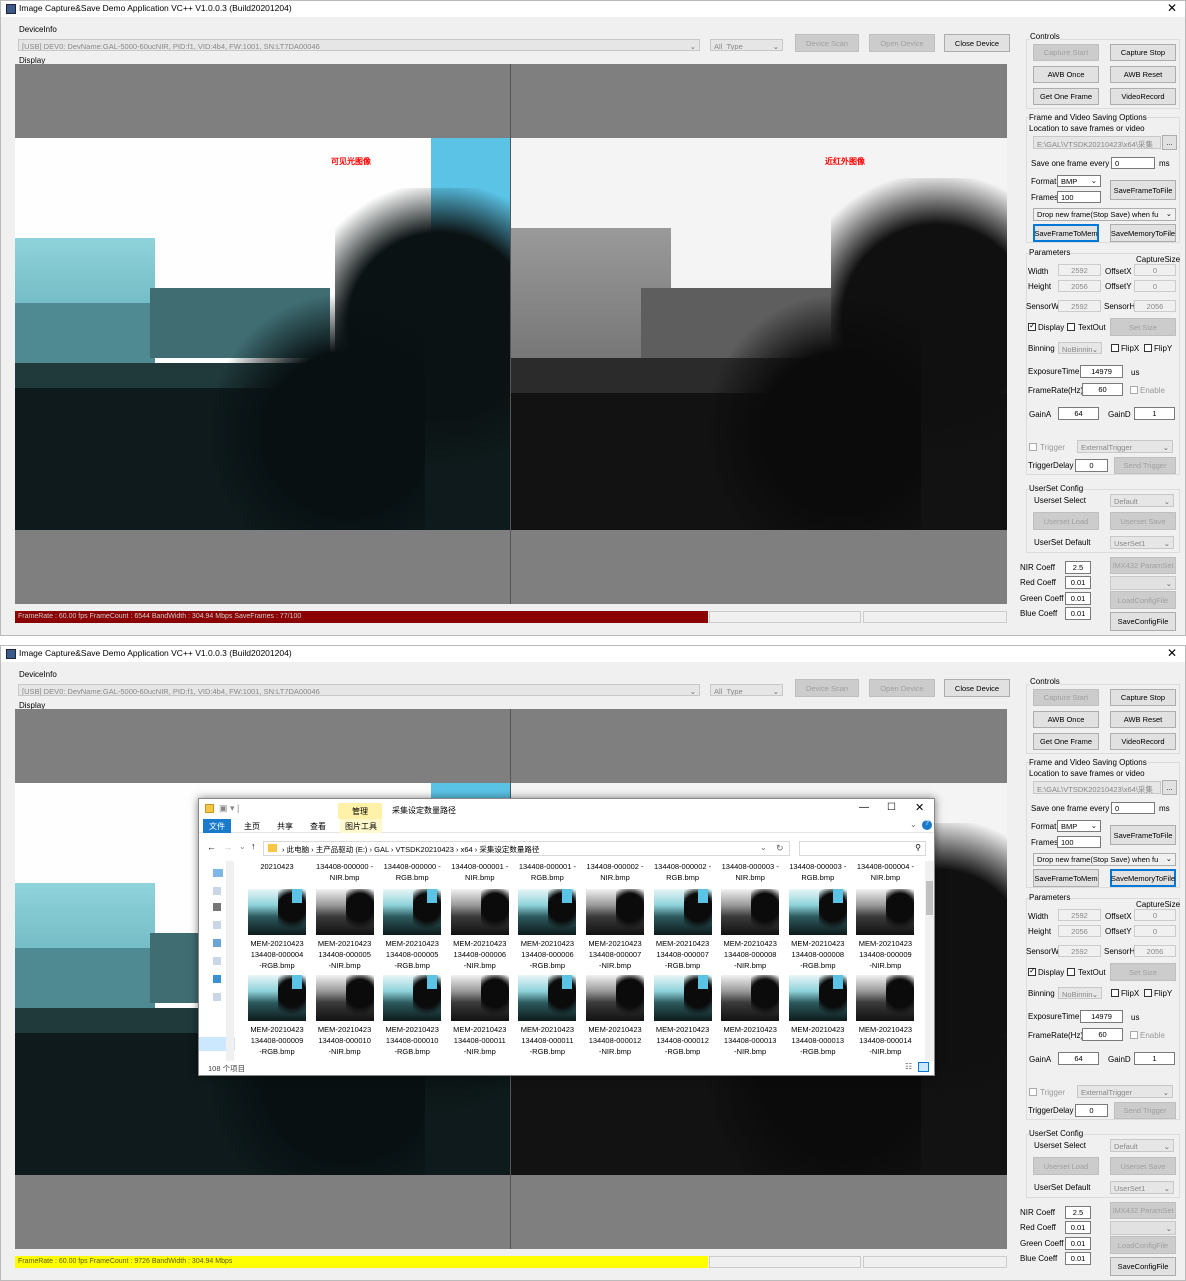  What do you see at coordinates (1143, 74) in the screenshot?
I see `awb-reset-button: AWB Reset` at bounding box center [1143, 74].